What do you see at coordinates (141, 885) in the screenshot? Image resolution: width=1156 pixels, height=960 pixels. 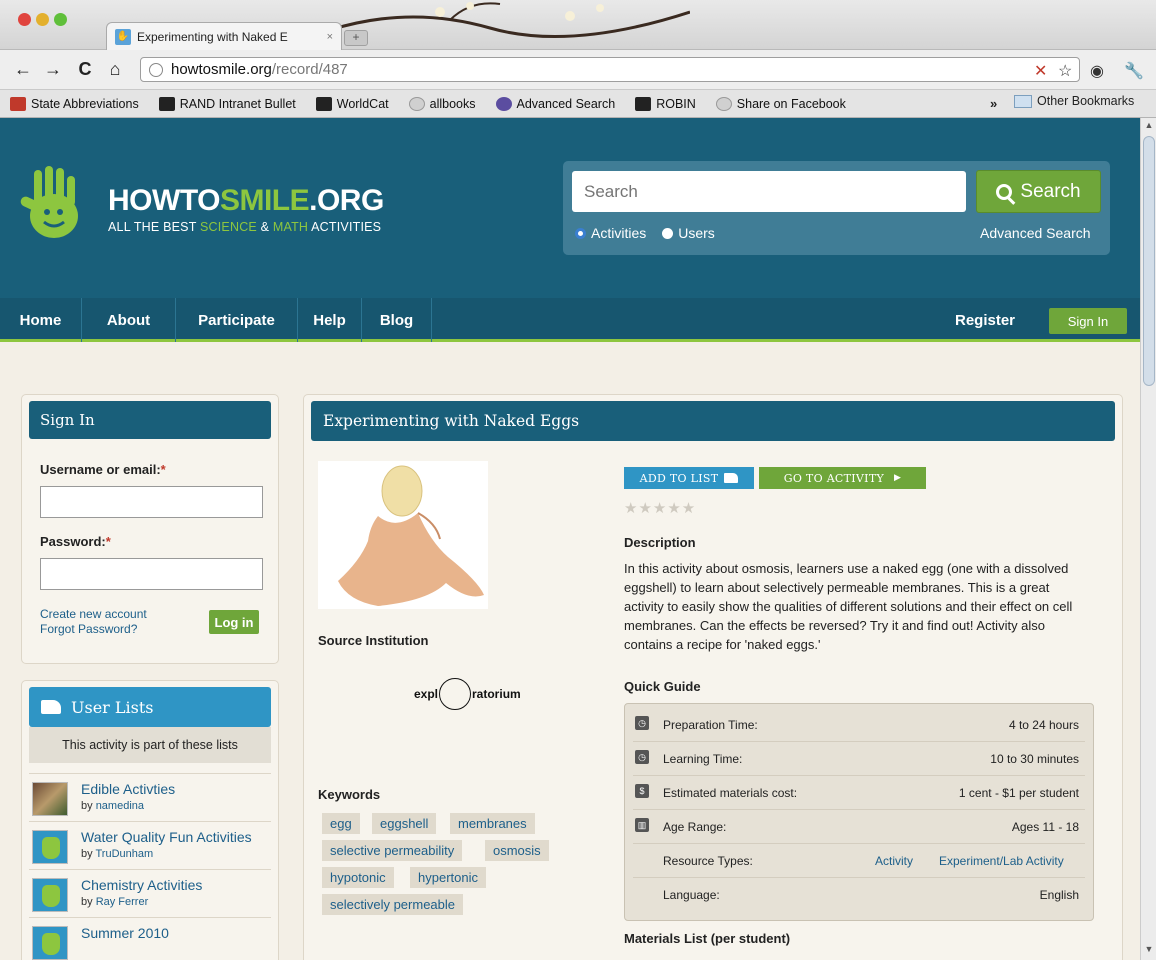 I see `list-title-link: Chemistry Activities` at bounding box center [141, 885].